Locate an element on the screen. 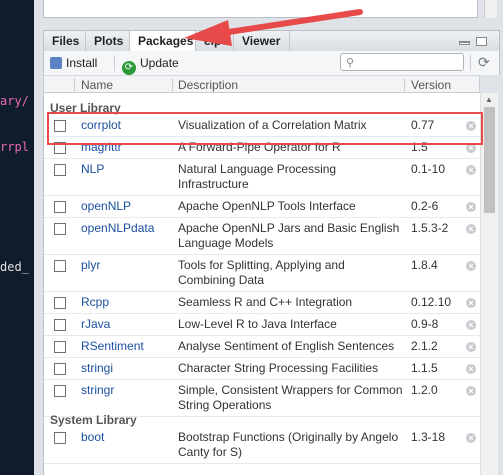 The height and width of the screenshot is (475, 503). package-version: 1.3-18 is located at coordinates (428, 437).